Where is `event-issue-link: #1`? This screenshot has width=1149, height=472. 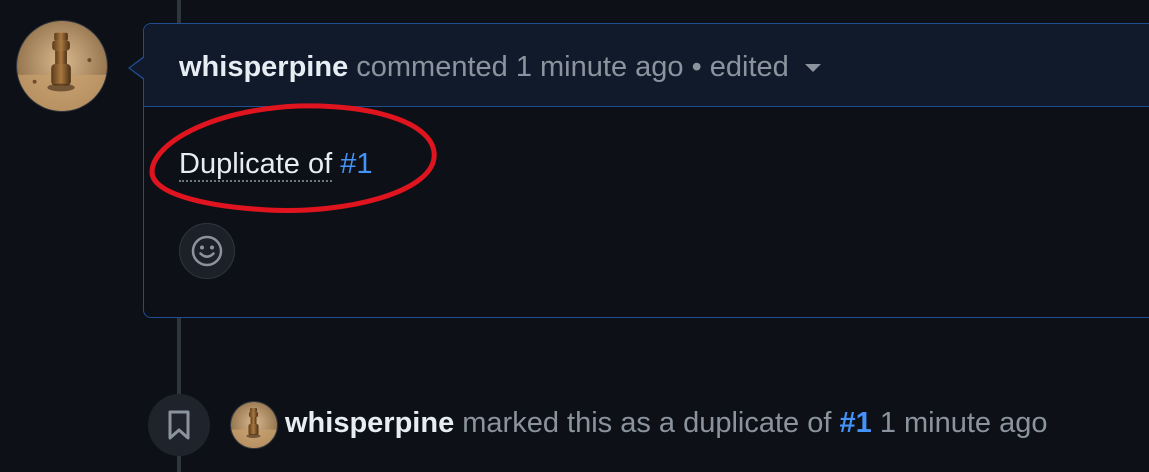 event-issue-link: #1 is located at coordinates (855, 423).